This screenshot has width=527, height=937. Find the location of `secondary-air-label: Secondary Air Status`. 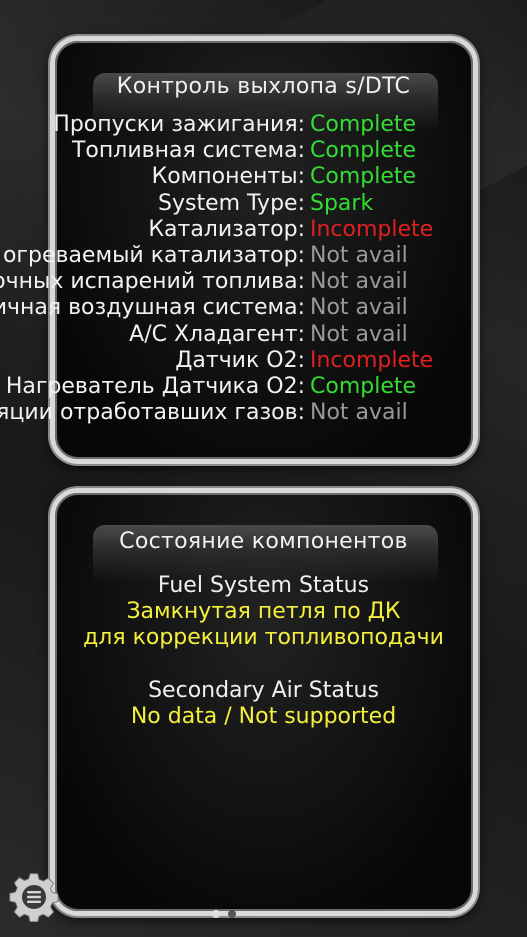

secondary-air-label: Secondary Air Status is located at coordinates (263, 690).